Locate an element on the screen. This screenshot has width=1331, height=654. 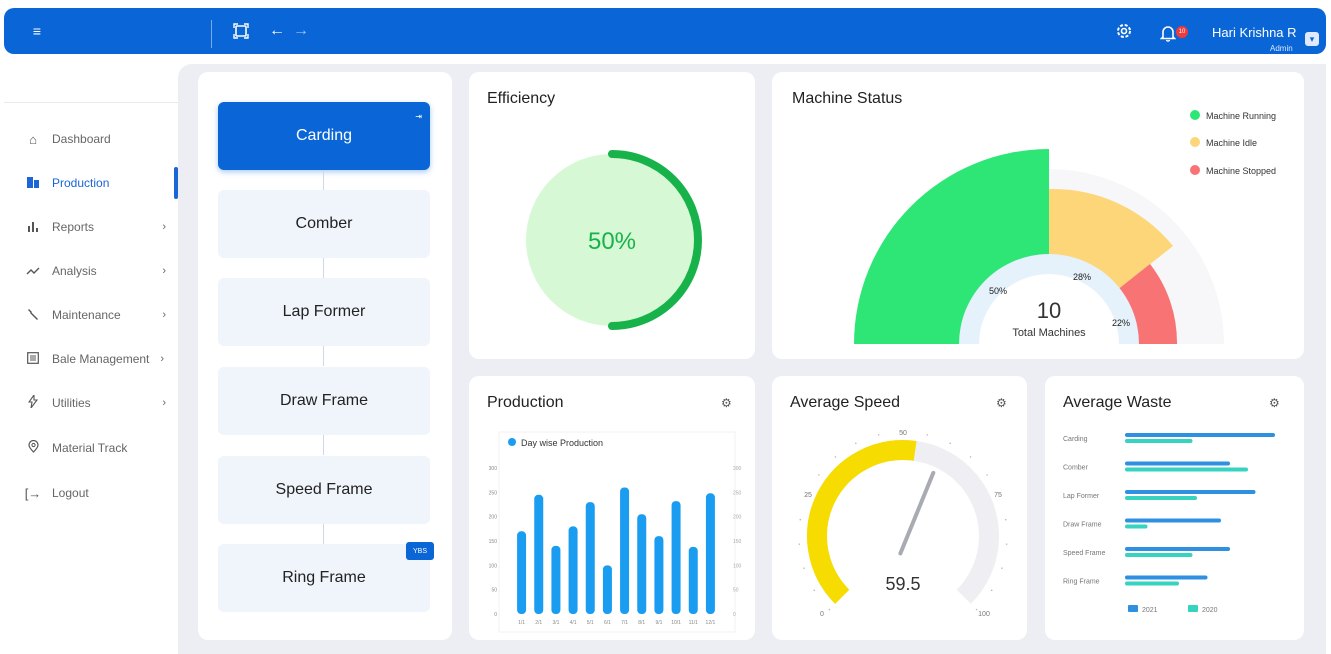
legend-2020: 2020 is located at coordinates (1210, 610).